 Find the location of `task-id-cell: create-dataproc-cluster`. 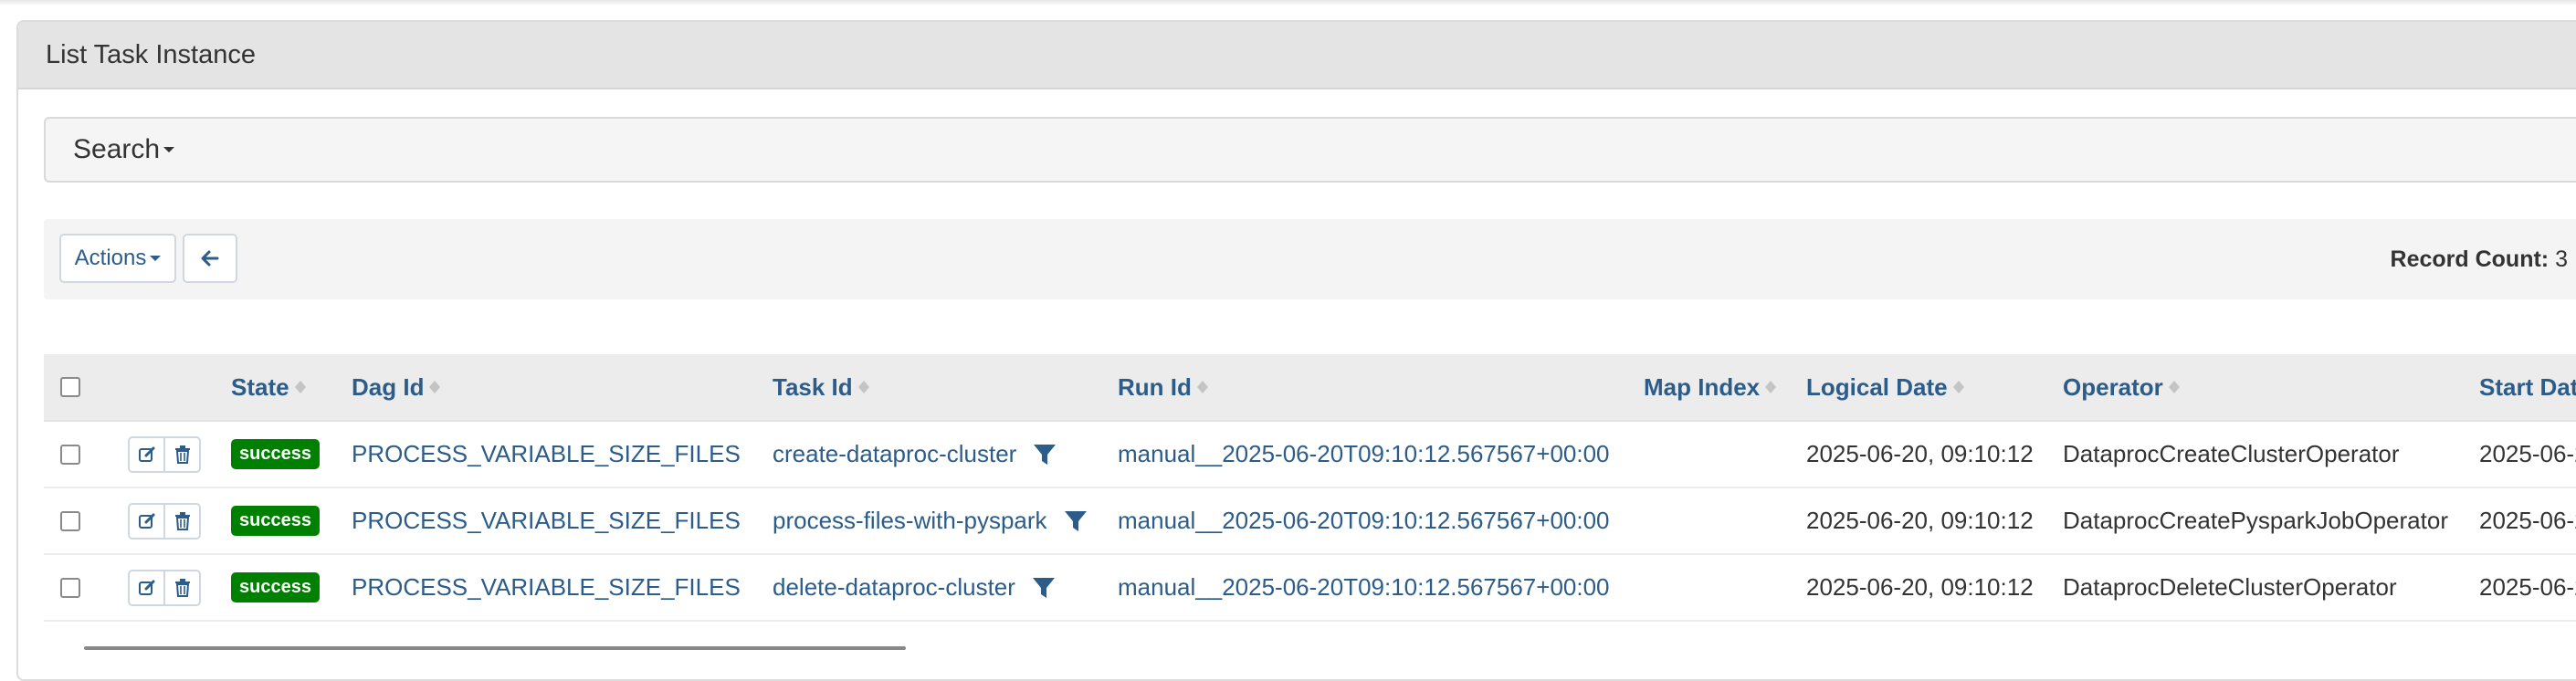

task-id-cell: create-dataproc-cluster is located at coordinates (915, 455).